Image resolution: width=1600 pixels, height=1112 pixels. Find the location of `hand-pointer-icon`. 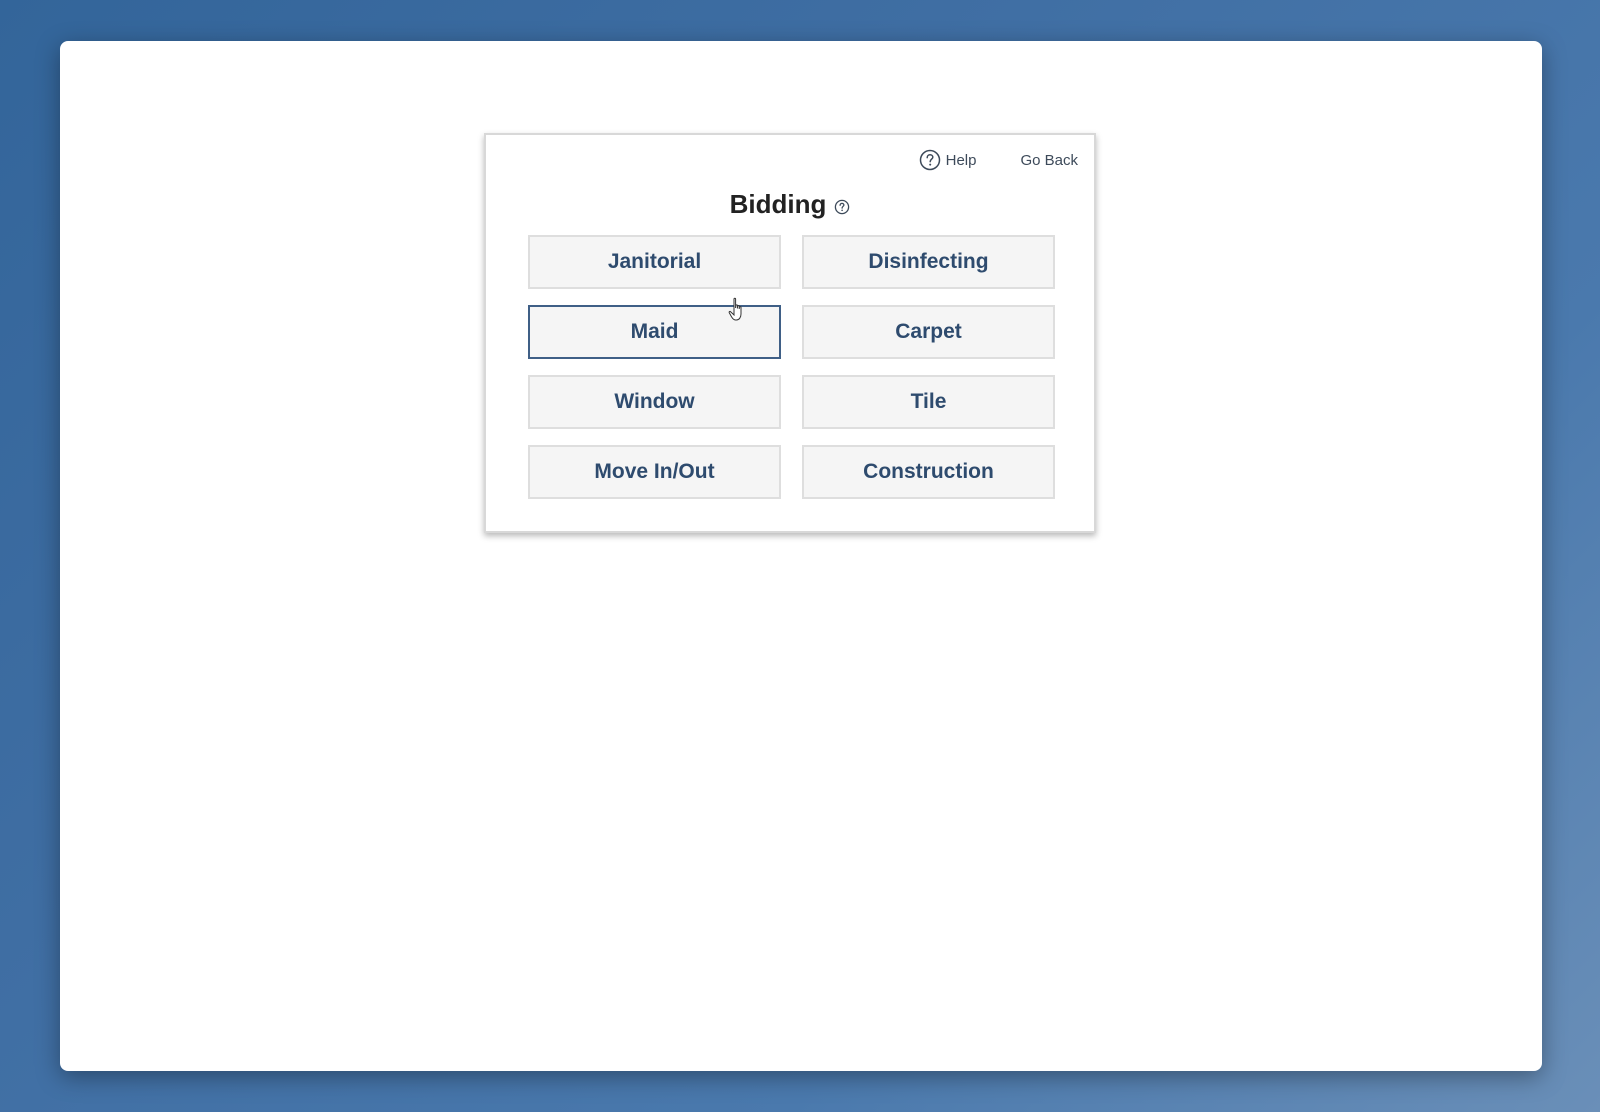

hand-pointer-icon is located at coordinates (735, 309).